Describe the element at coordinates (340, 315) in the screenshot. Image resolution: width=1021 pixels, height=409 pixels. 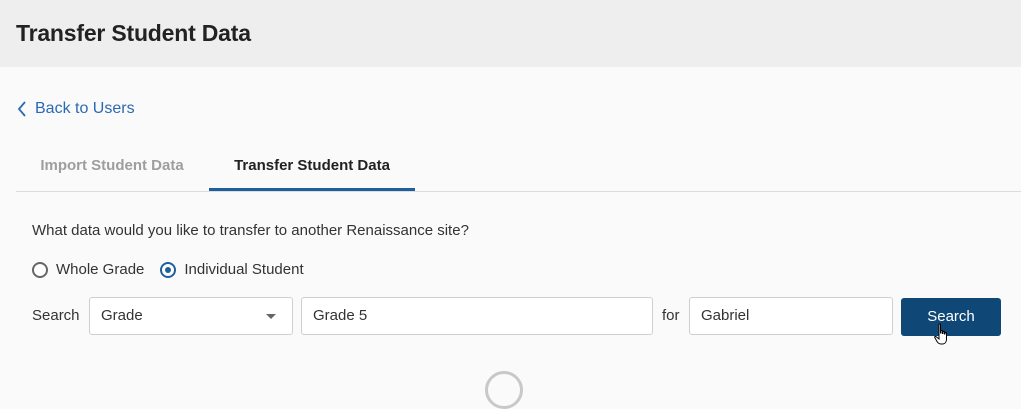
I see `grade-input-value: Grade 5` at that location.